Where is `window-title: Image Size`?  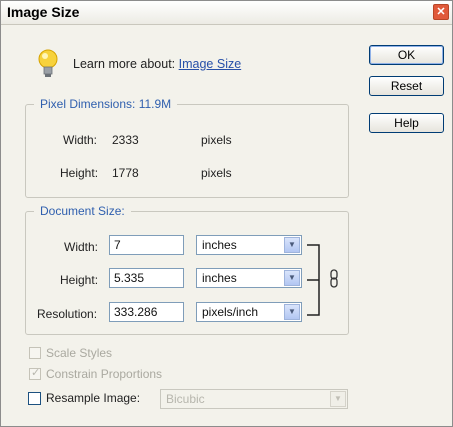 window-title: Image Size is located at coordinates (43, 12).